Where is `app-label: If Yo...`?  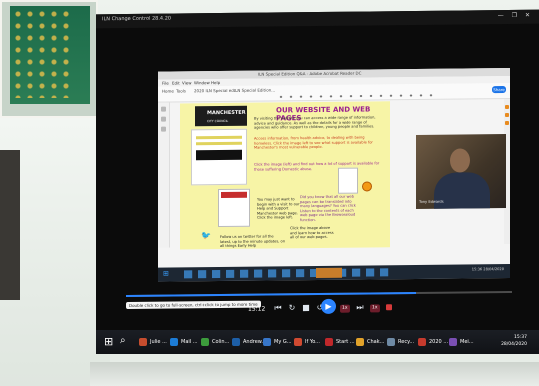 app-label: If Yo... is located at coordinates (312, 342).